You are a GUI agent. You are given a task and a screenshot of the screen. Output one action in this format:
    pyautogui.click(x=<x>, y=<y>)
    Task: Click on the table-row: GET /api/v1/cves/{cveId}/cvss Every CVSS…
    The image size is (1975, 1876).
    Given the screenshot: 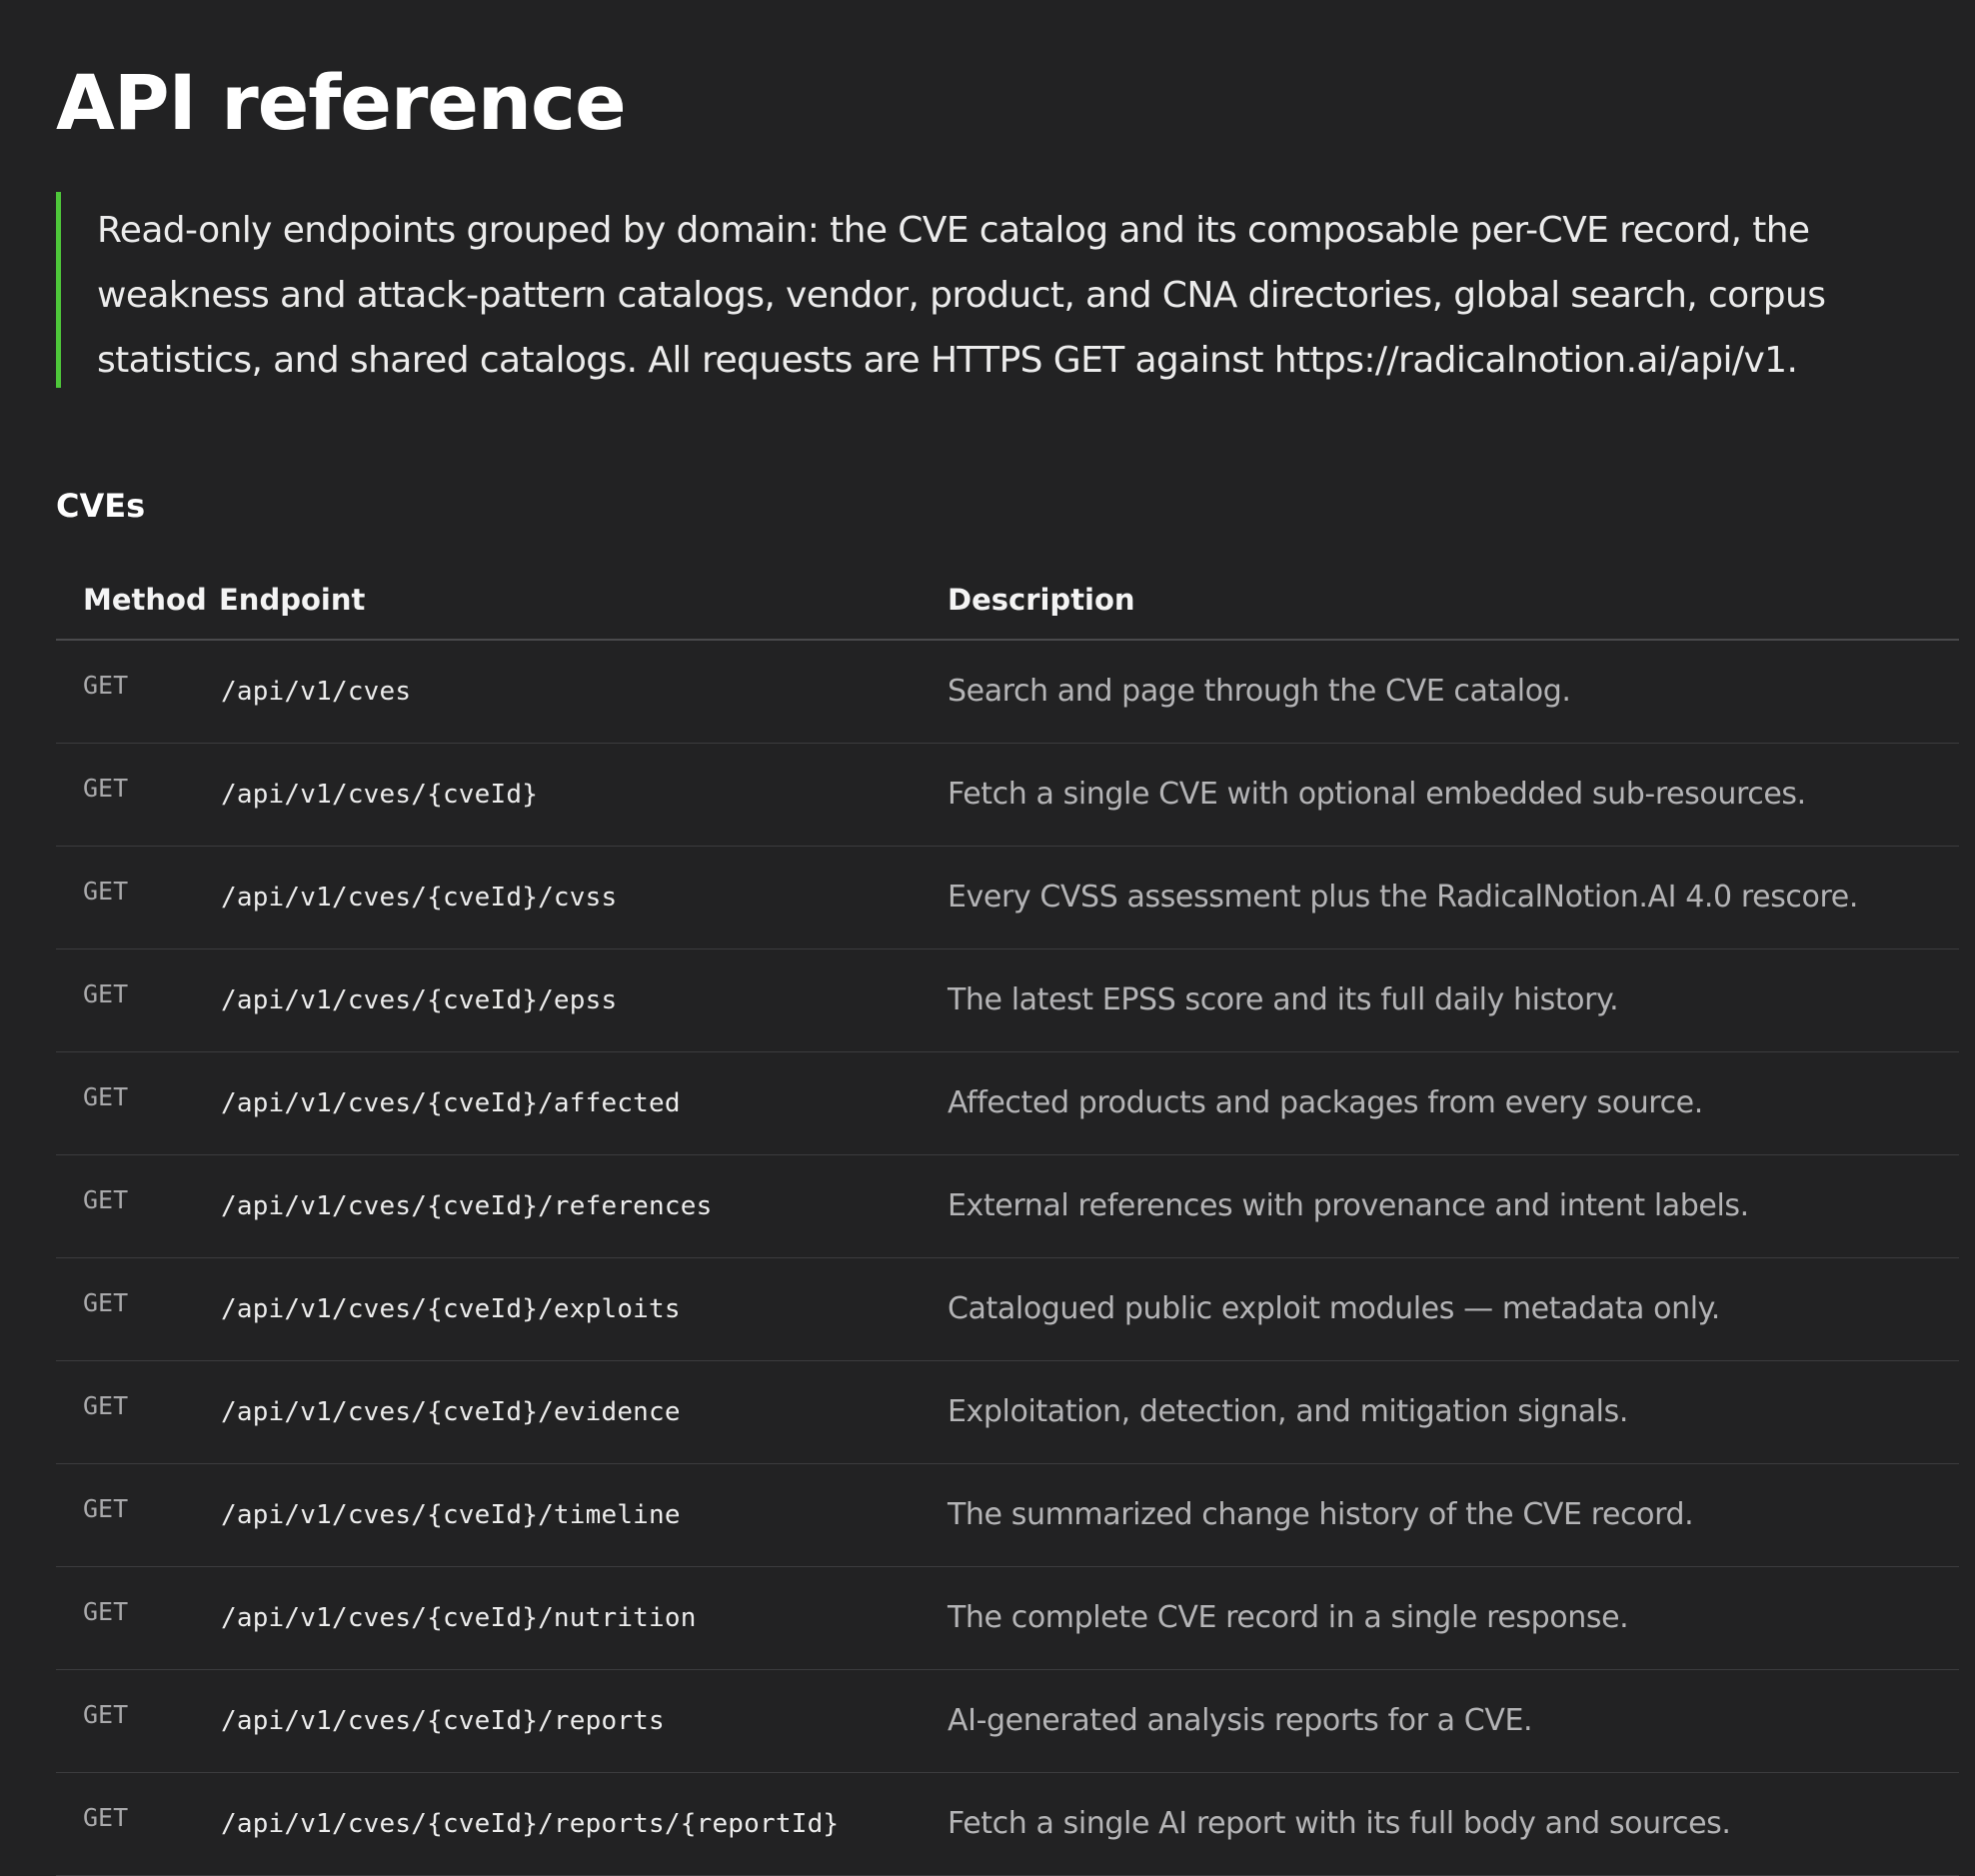 What is the action you would take?
    pyautogui.click(x=1007, y=897)
    